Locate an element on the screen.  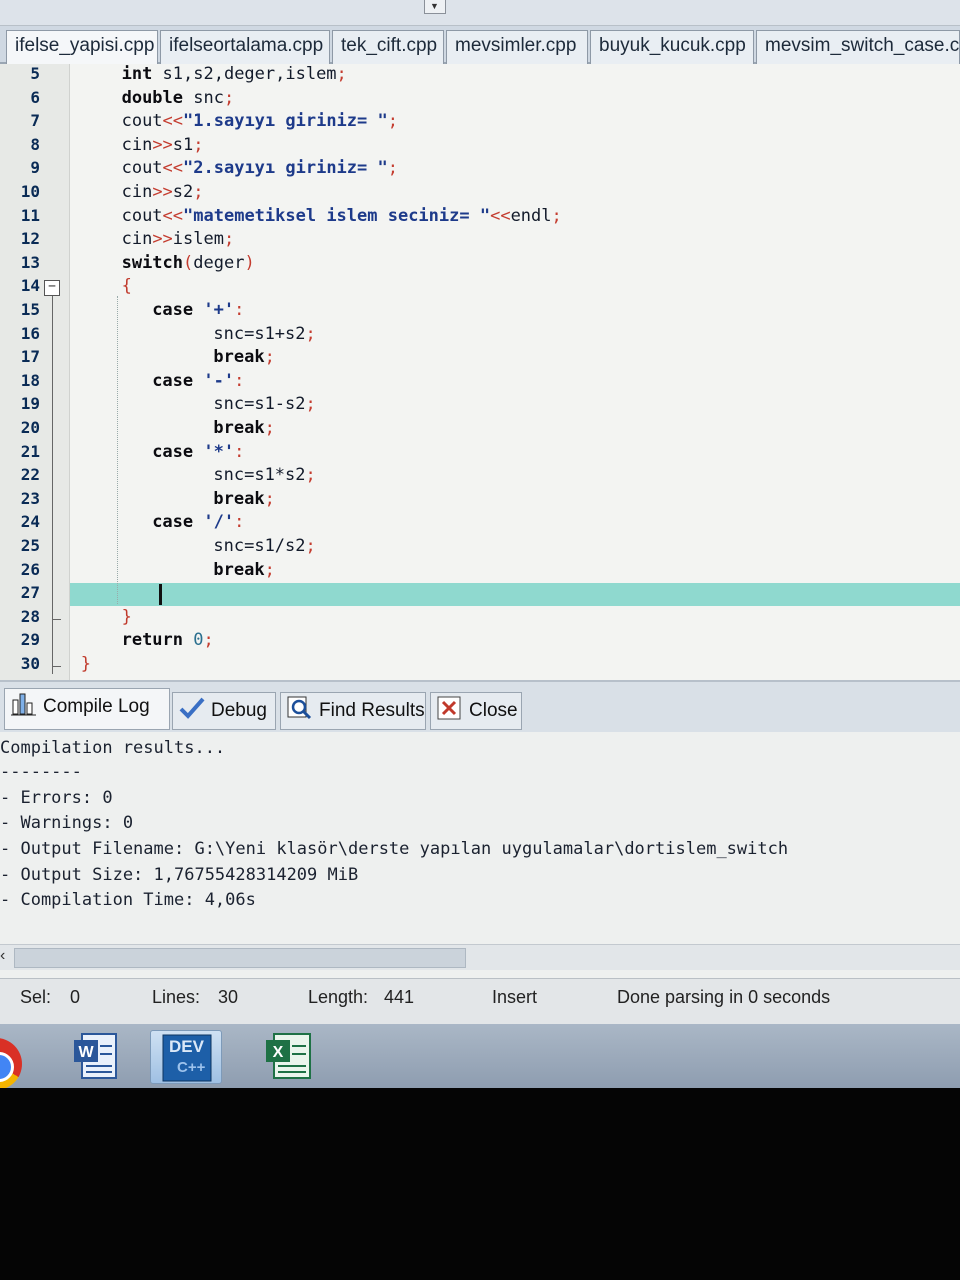
line-number: 21 is located at coordinates (30, 451).